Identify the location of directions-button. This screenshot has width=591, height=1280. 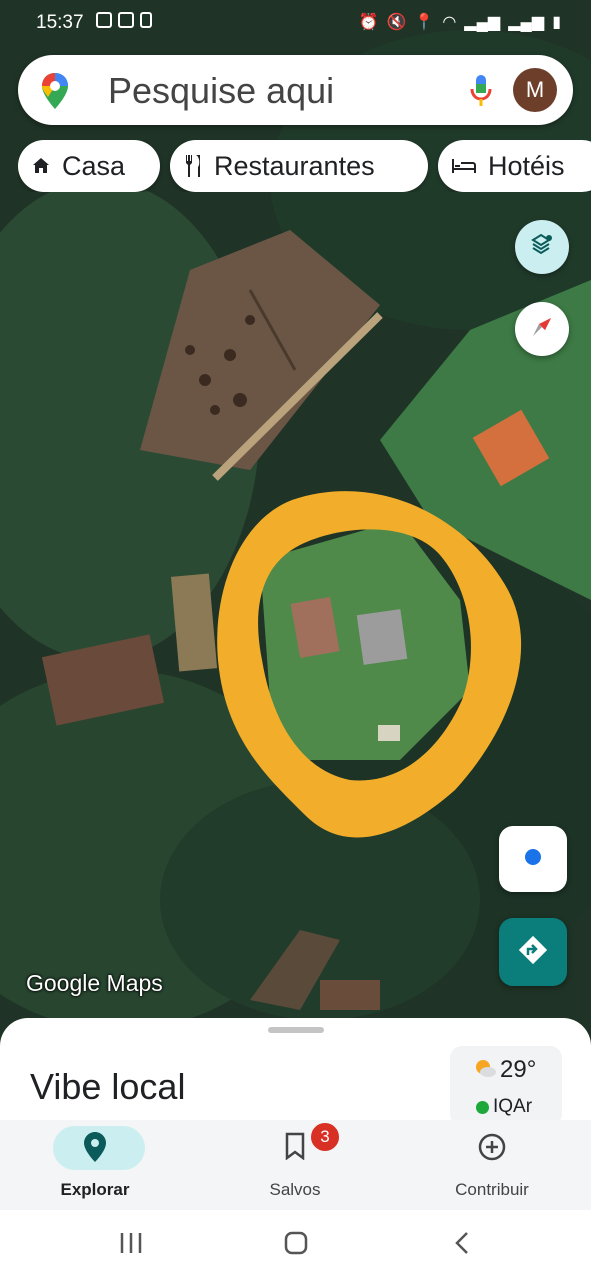
(533, 952).